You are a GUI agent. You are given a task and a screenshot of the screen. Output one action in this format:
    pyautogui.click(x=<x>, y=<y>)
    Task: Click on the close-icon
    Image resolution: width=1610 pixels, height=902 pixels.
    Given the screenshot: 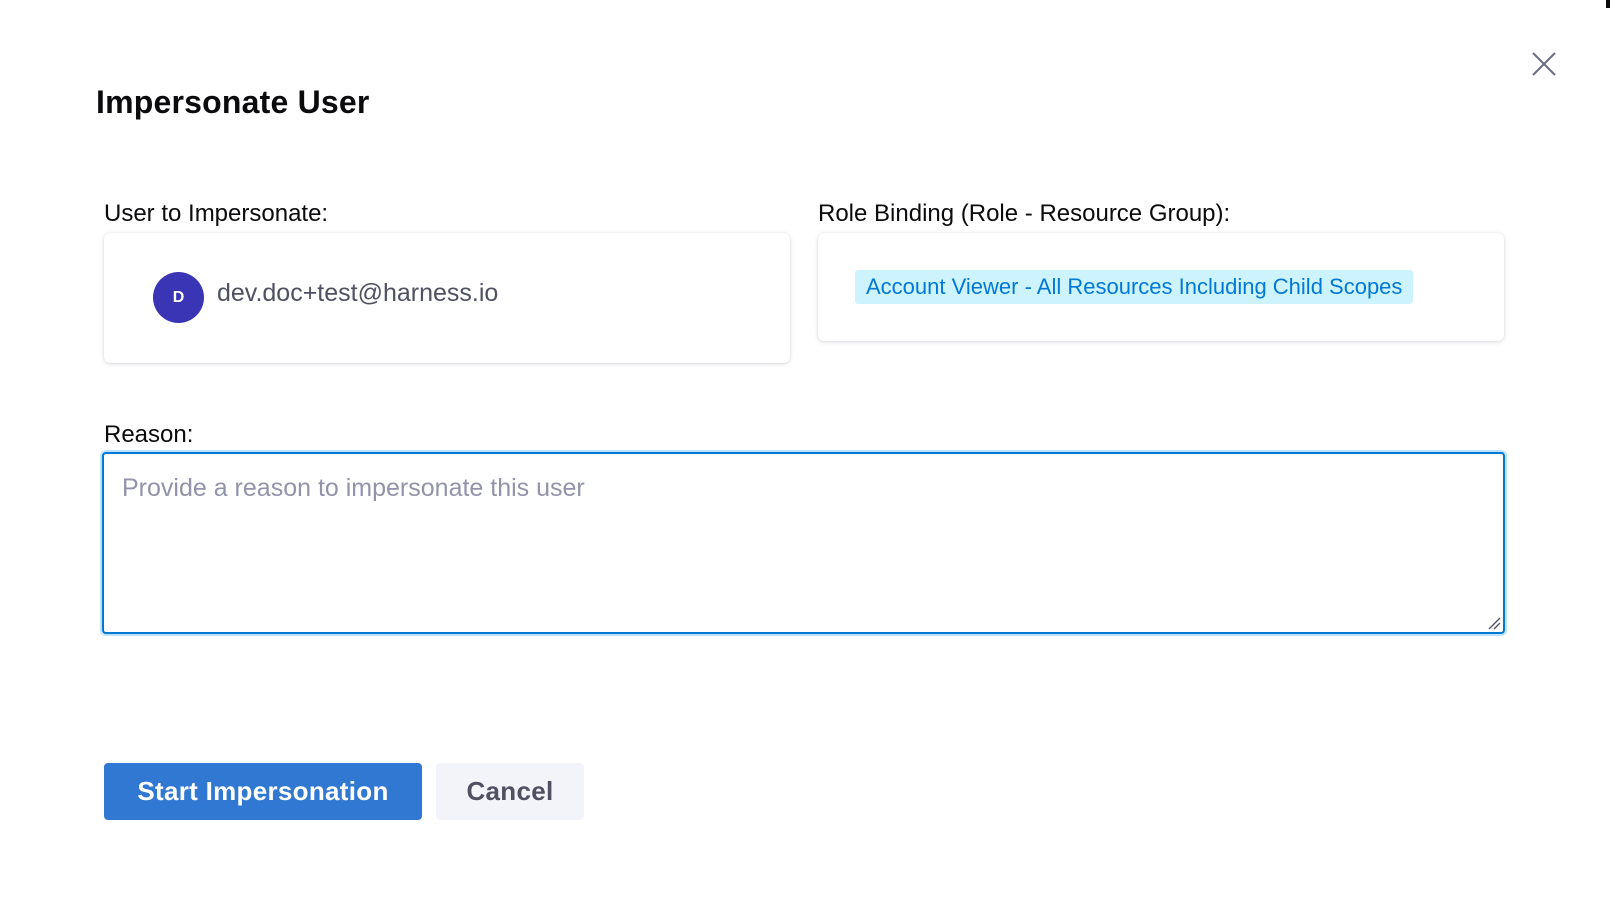 What is the action you would take?
    pyautogui.click(x=1544, y=64)
    